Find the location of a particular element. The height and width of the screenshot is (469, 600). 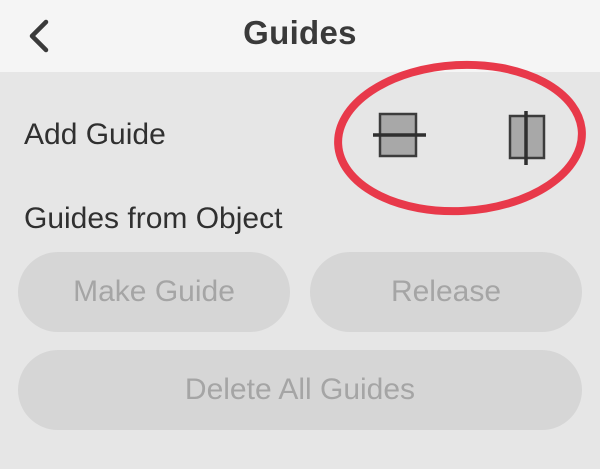

add-vertical-guide-button is located at coordinates (526, 138).